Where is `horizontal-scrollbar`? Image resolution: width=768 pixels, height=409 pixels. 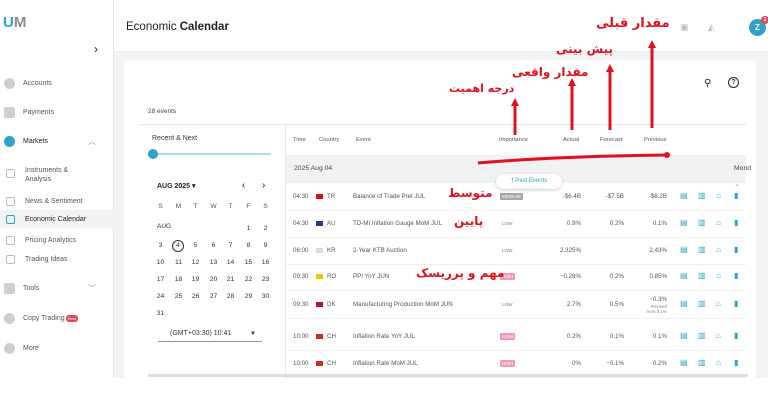
horizontal-scrollbar is located at coordinates (448, 375).